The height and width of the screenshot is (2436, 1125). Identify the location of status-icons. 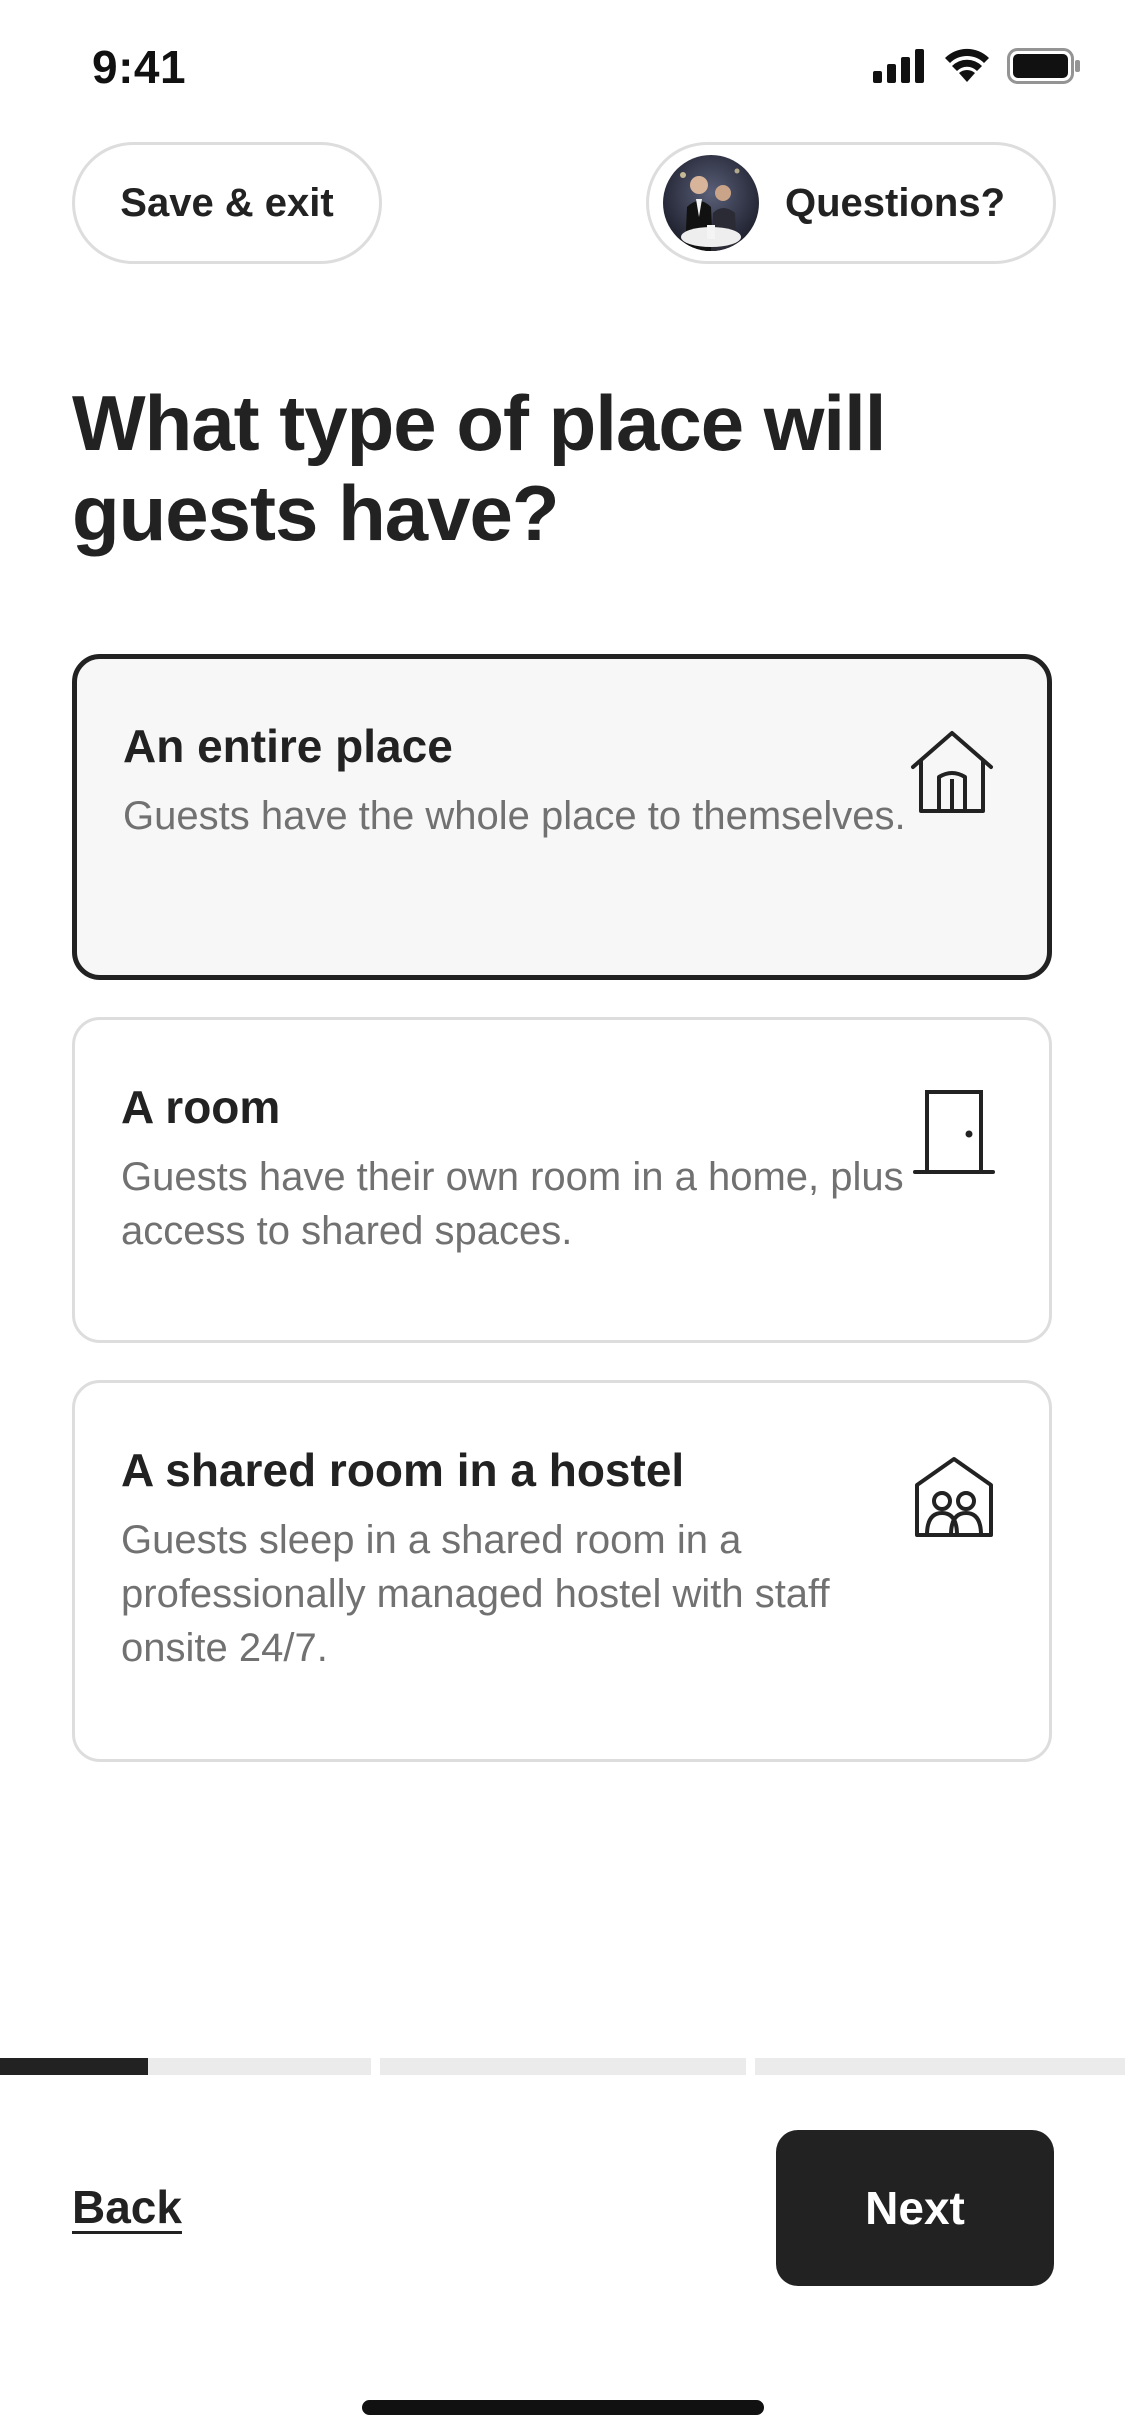
(977, 66).